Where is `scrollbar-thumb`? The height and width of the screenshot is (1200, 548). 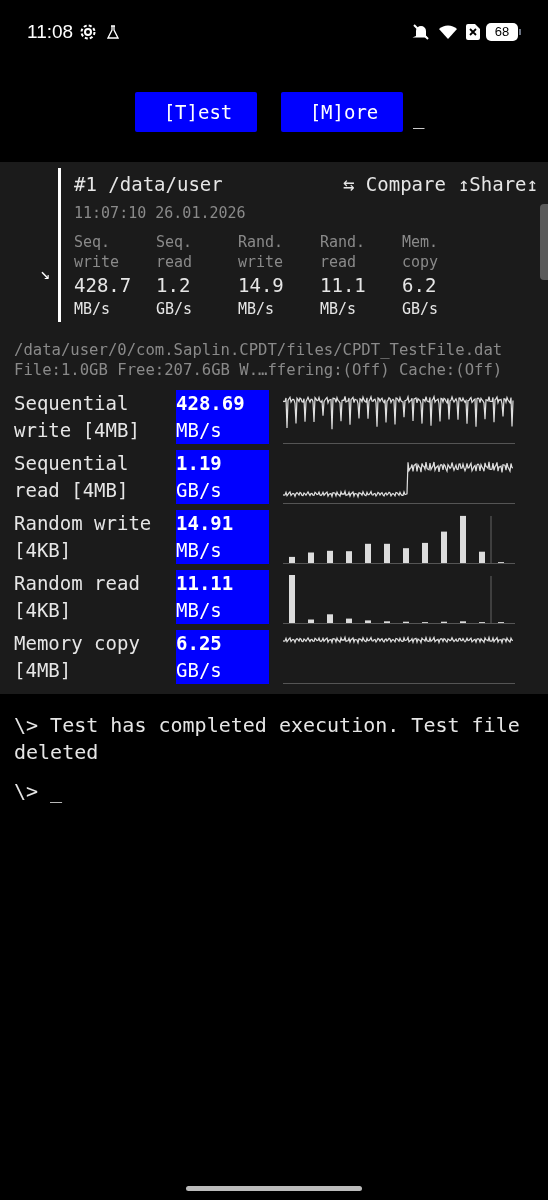
scrollbar-thumb is located at coordinates (544, 242).